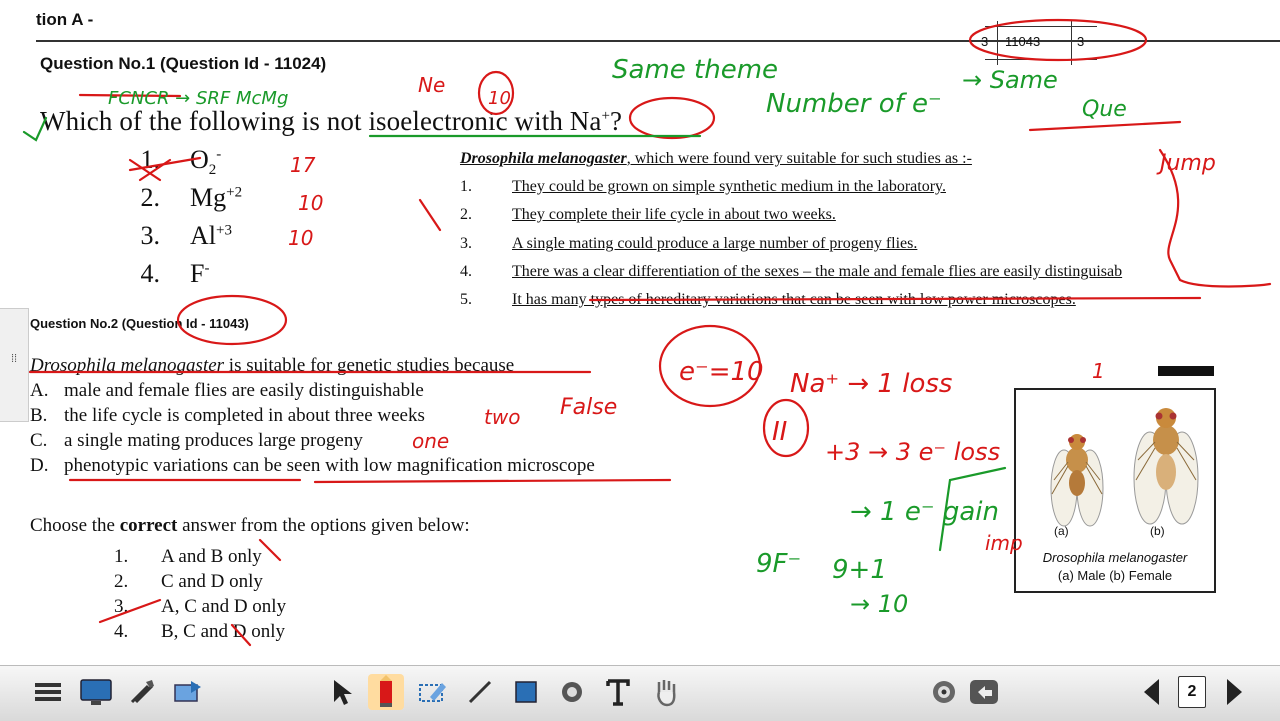 The width and height of the screenshot is (1280, 721). What do you see at coordinates (1061, 531) in the screenshot?
I see `figure-label-a: (a)` at bounding box center [1061, 531].